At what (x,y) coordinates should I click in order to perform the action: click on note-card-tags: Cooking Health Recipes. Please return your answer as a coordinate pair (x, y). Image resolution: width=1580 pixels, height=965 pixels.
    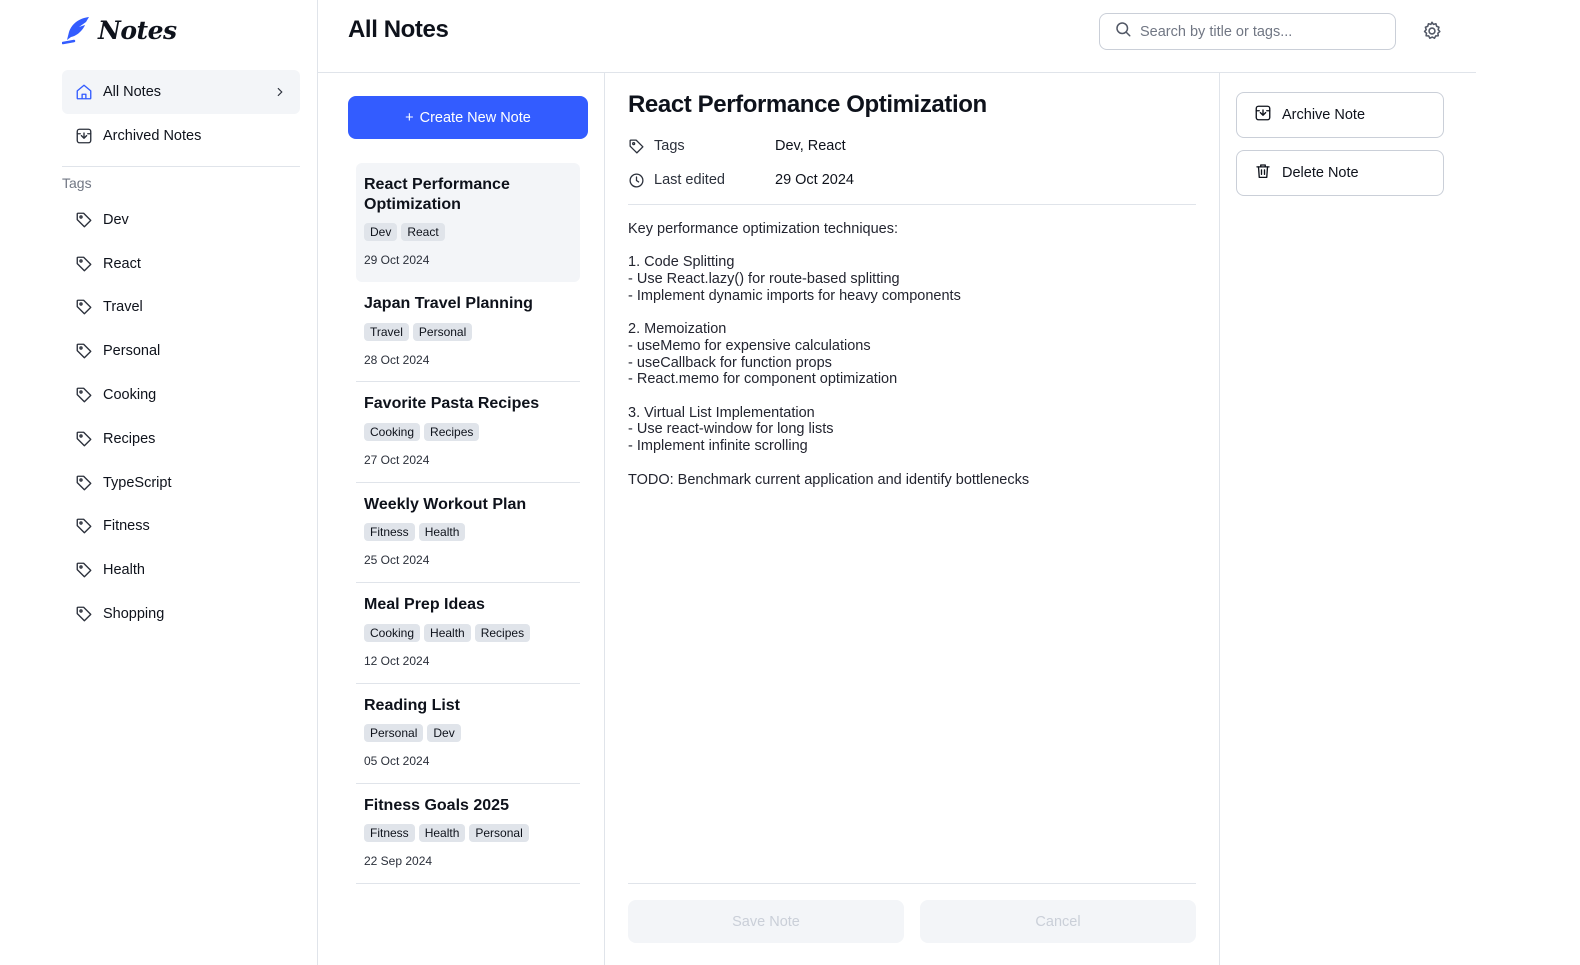
    Looking at the image, I should click on (468, 632).